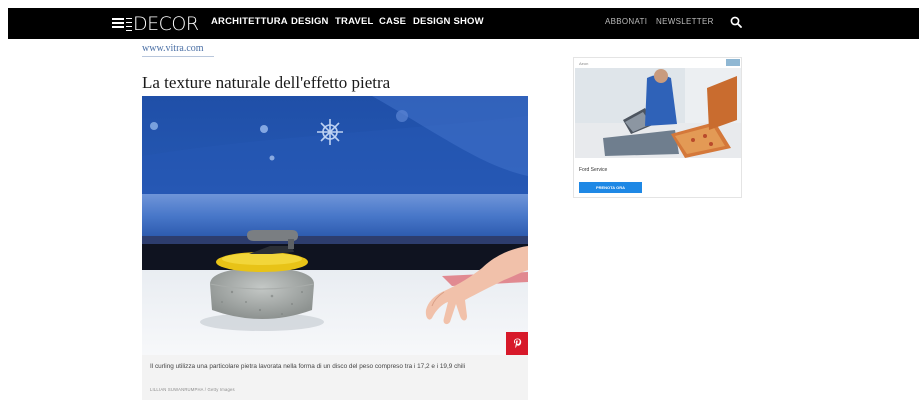 Image resolution: width=919 pixels, height=400 pixels. What do you see at coordinates (736, 22) in the screenshot?
I see `search-icon` at bounding box center [736, 22].